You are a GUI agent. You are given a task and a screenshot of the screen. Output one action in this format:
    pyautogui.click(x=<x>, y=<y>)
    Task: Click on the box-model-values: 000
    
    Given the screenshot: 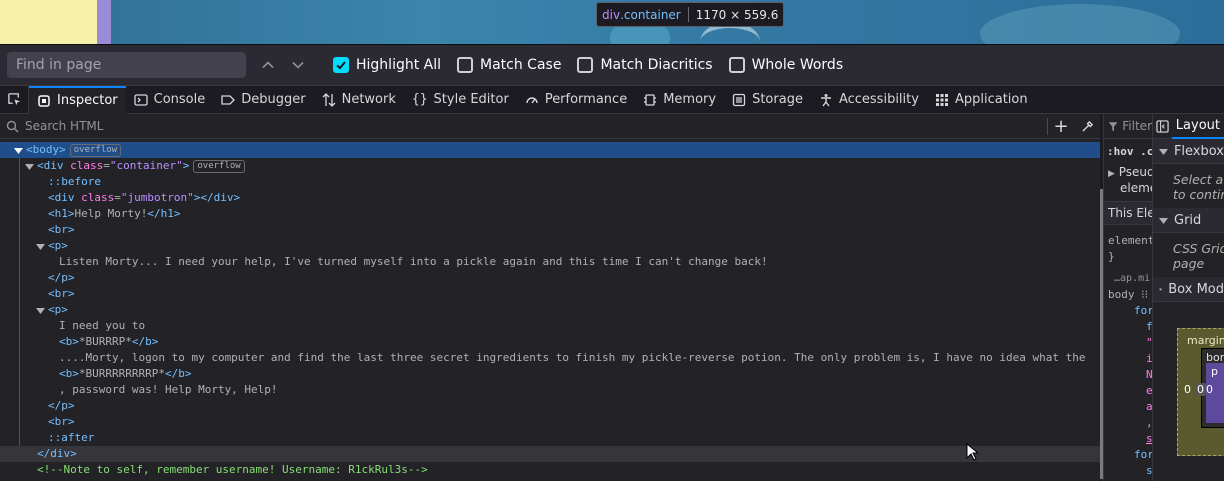 What is the action you would take?
    pyautogui.click(x=1200, y=389)
    